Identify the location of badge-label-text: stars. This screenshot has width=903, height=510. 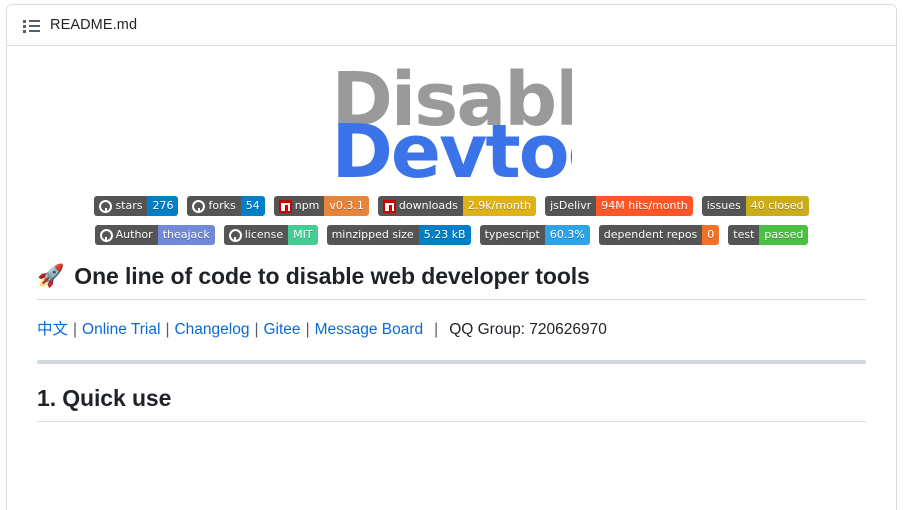
(129, 205).